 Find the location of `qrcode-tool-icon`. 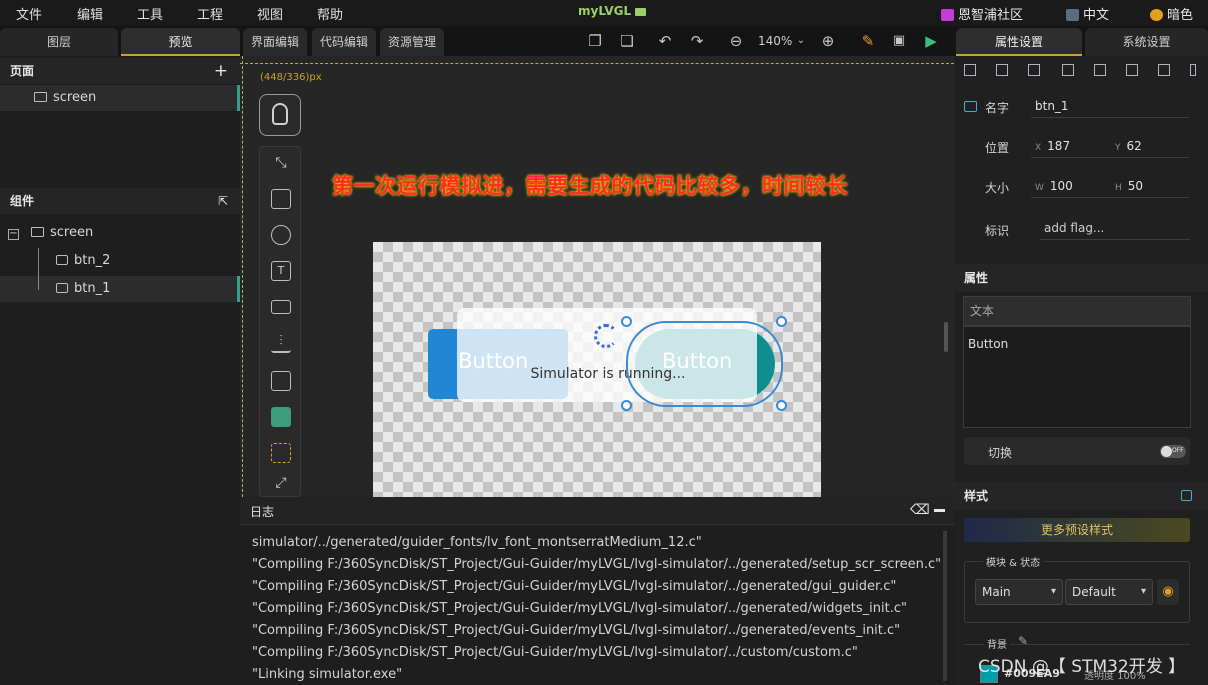

qrcode-tool-icon is located at coordinates (281, 453).